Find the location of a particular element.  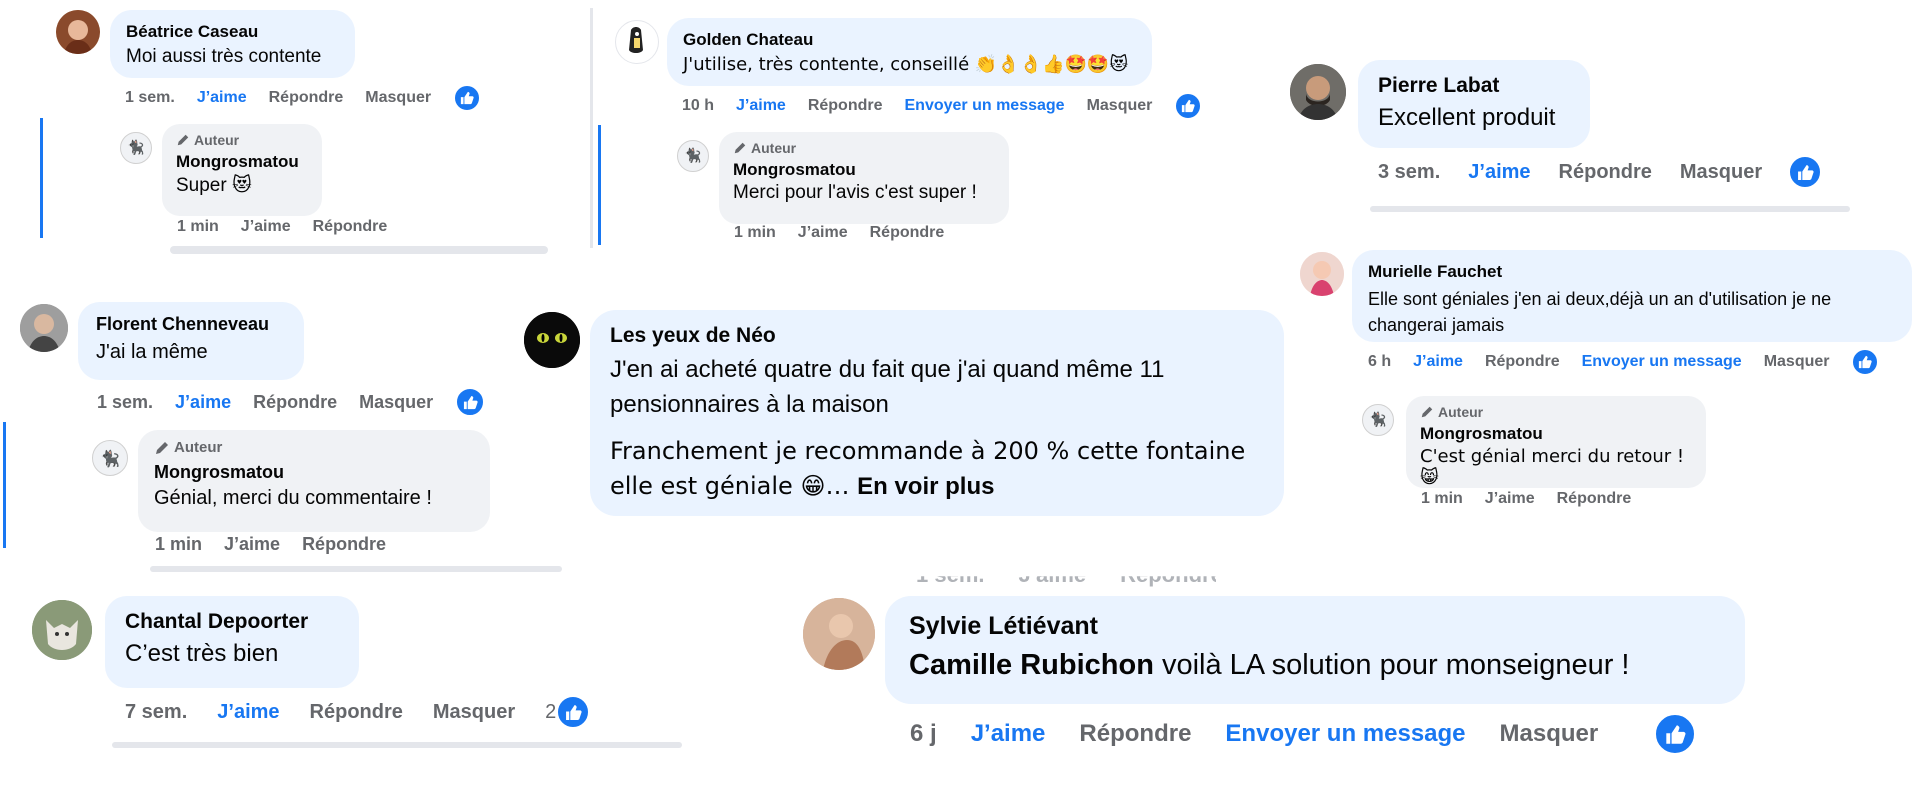

author-name: Sylvie Létiévant is located at coordinates (1315, 626).